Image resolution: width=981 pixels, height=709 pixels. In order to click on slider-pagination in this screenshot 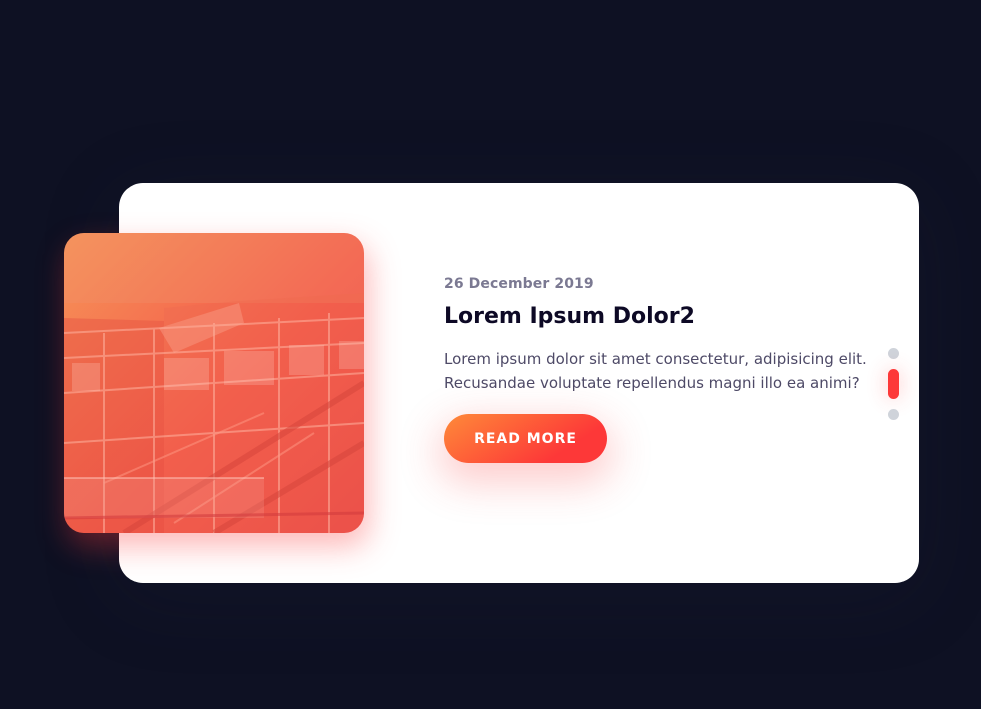, I will do `click(893, 384)`.